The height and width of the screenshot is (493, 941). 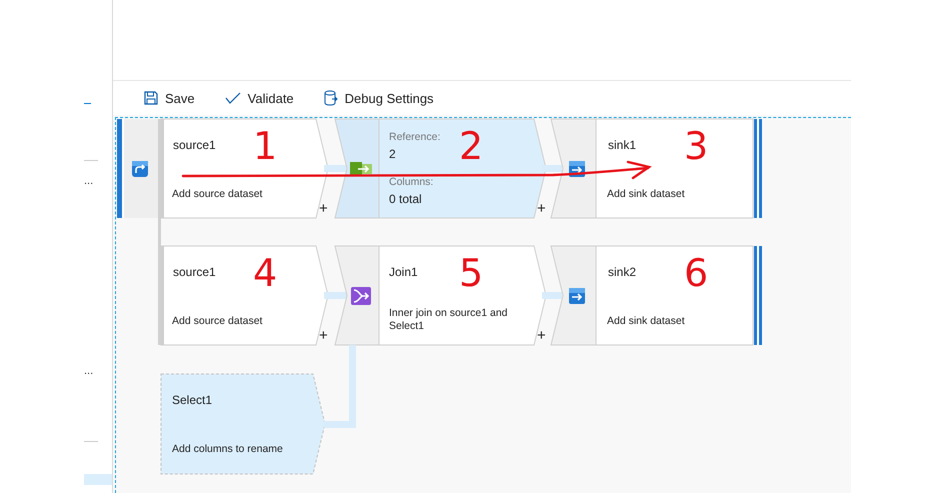 What do you see at coordinates (331, 98) in the screenshot?
I see `database-icon` at bounding box center [331, 98].